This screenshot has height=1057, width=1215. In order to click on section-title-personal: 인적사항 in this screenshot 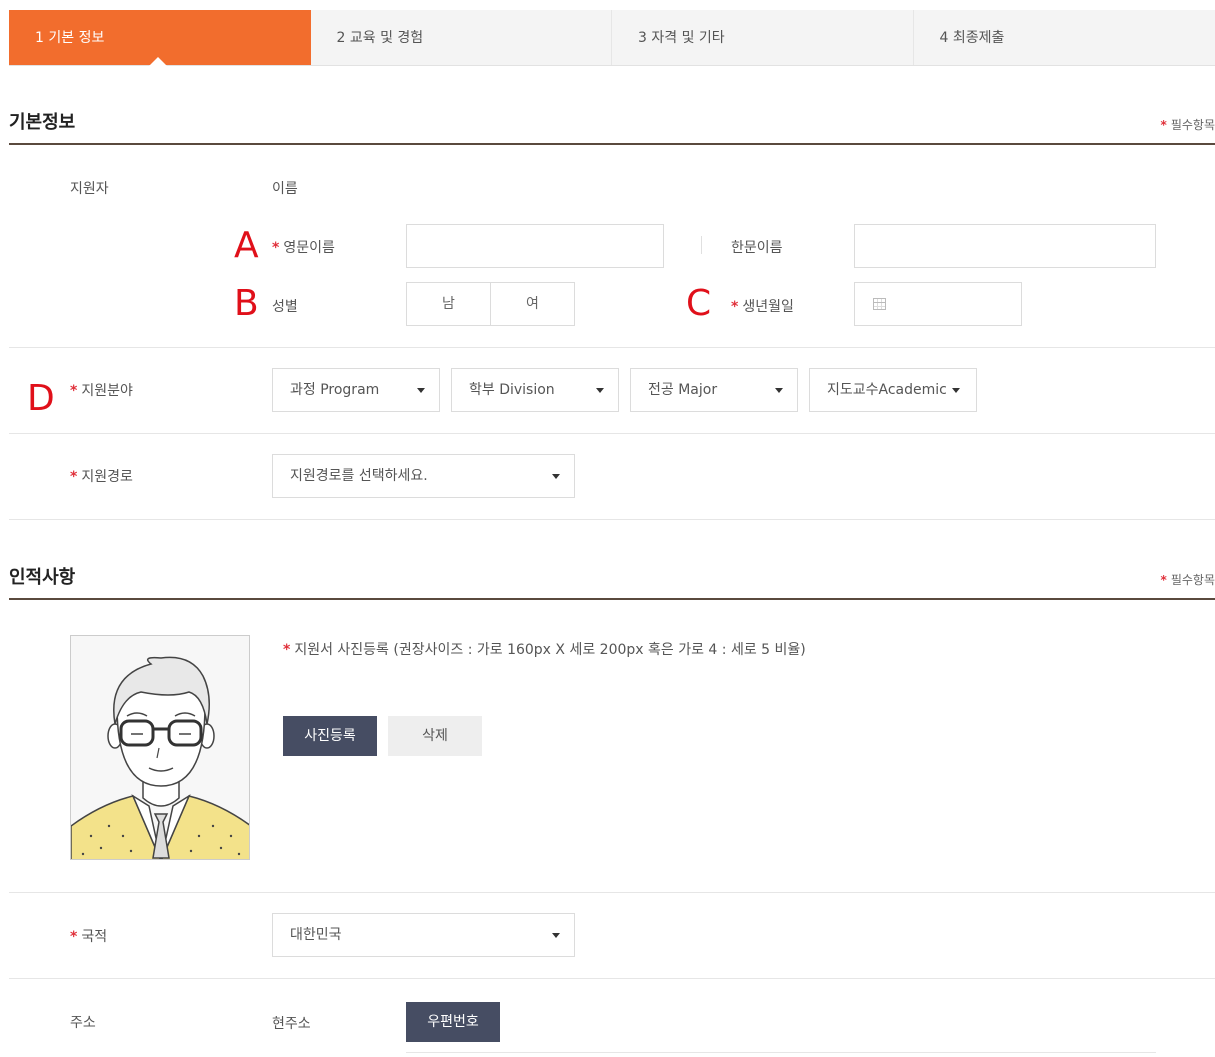, I will do `click(42, 577)`.